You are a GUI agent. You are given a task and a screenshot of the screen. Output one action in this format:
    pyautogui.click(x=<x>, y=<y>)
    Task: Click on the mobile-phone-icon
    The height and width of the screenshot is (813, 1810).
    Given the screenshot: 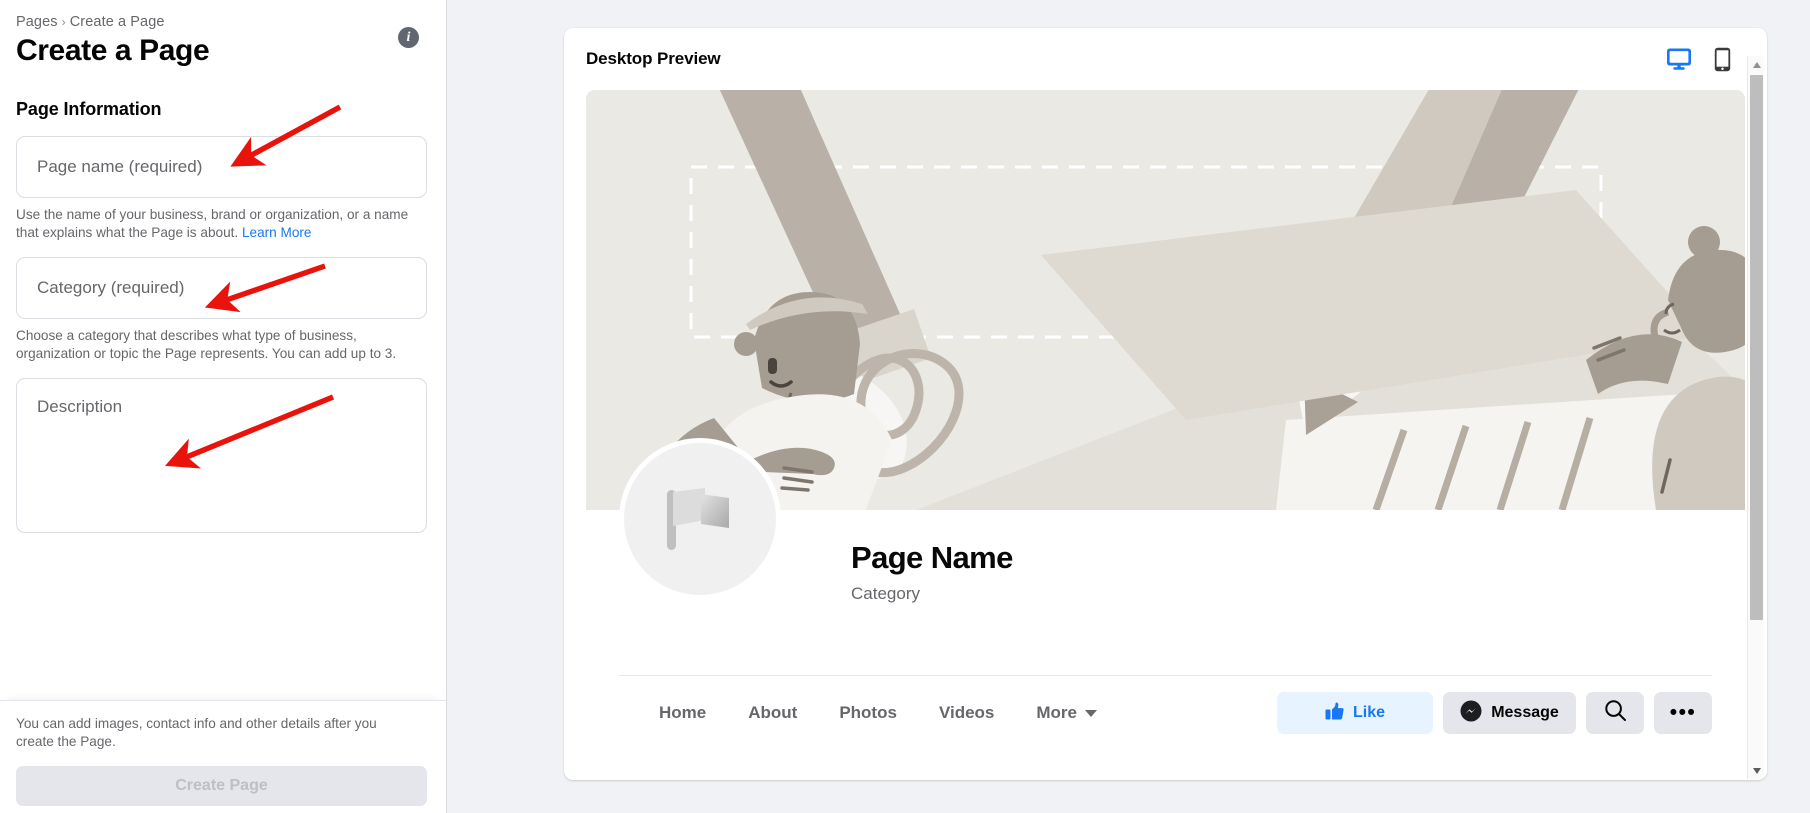 What is the action you would take?
    pyautogui.click(x=1722, y=59)
    